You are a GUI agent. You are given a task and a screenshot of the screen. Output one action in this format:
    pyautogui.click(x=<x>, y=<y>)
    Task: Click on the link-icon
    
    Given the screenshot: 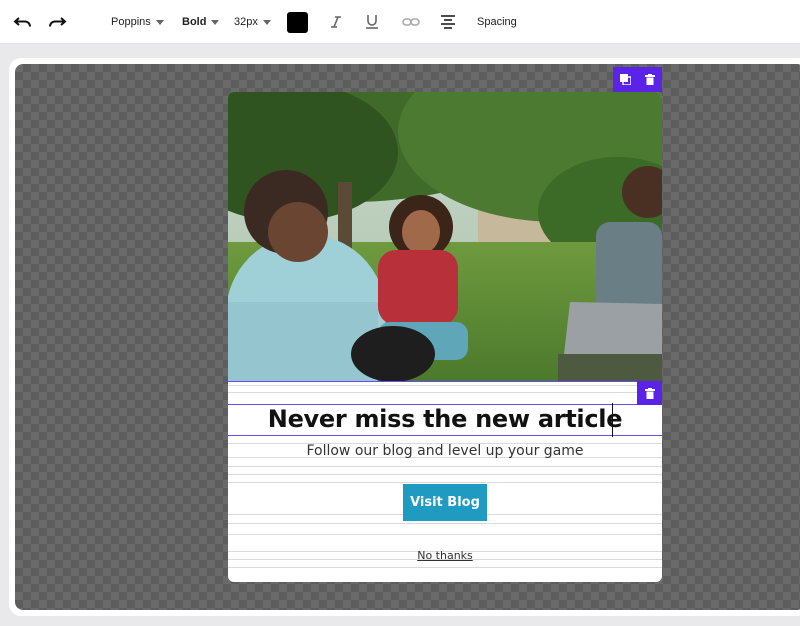 What is the action you would take?
    pyautogui.click(x=411, y=22)
    